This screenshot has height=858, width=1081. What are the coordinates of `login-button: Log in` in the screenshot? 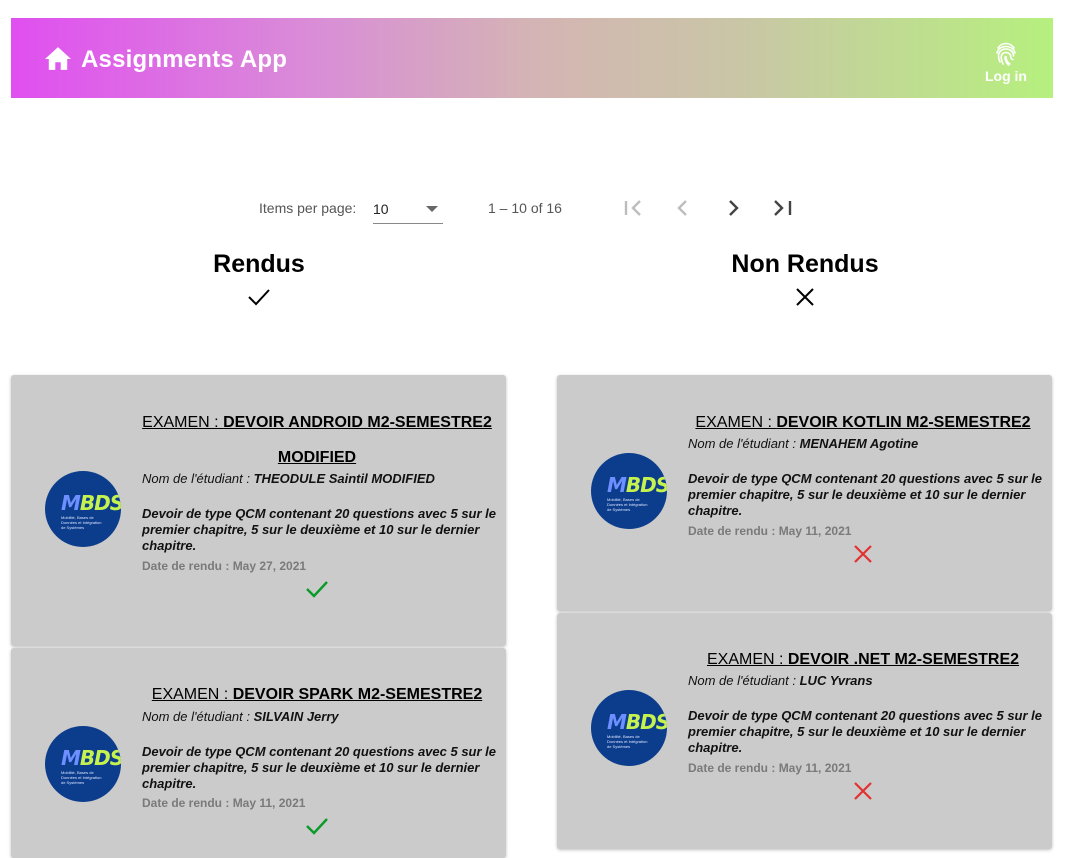 It's located at (1006, 66).